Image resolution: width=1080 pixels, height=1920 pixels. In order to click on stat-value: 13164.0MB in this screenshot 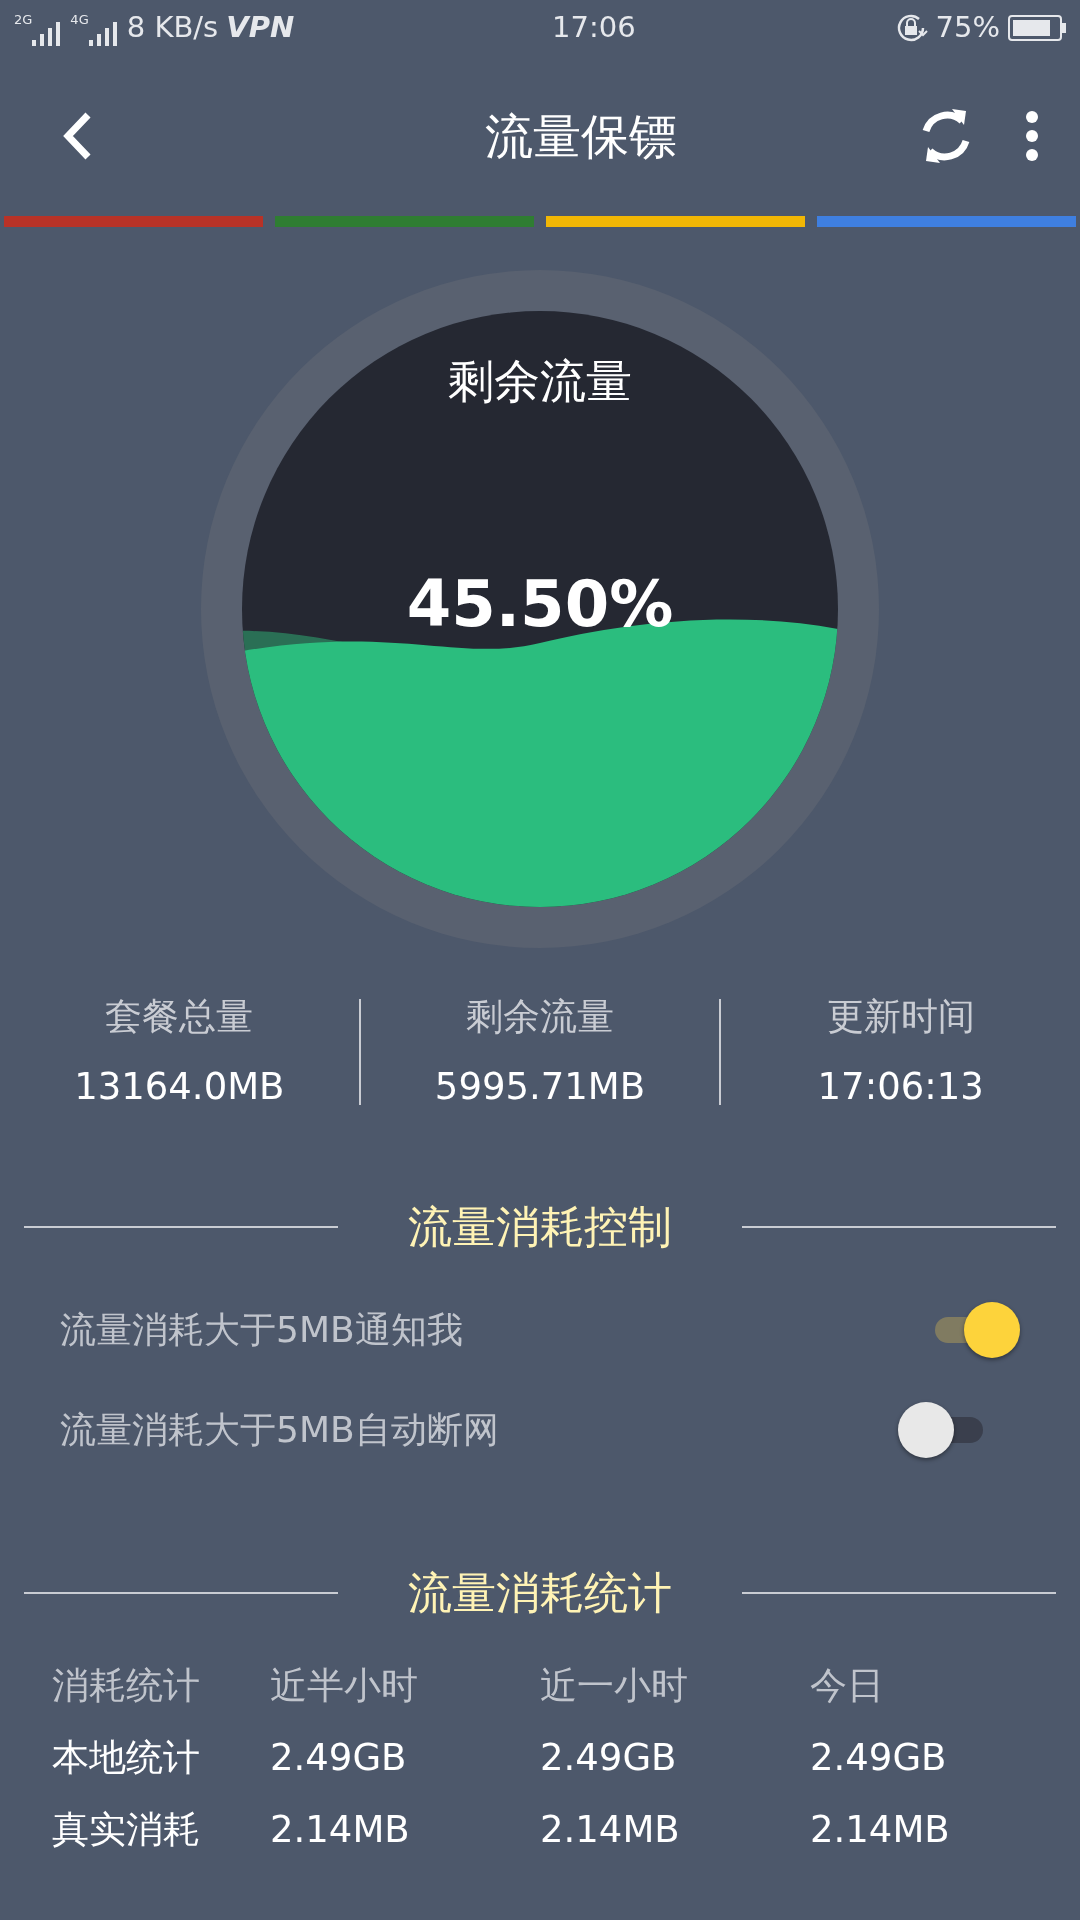, I will do `click(179, 1086)`.